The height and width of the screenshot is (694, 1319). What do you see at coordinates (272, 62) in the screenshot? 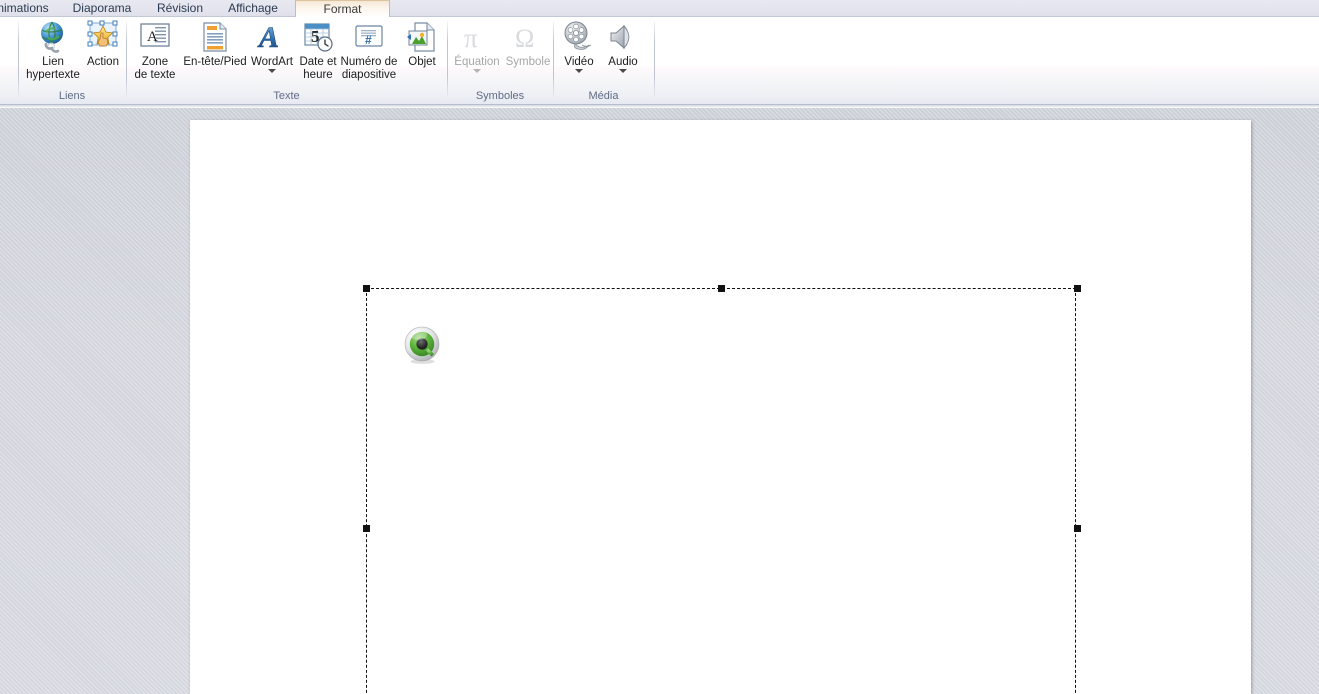
I see `wordart-label: WordArt` at bounding box center [272, 62].